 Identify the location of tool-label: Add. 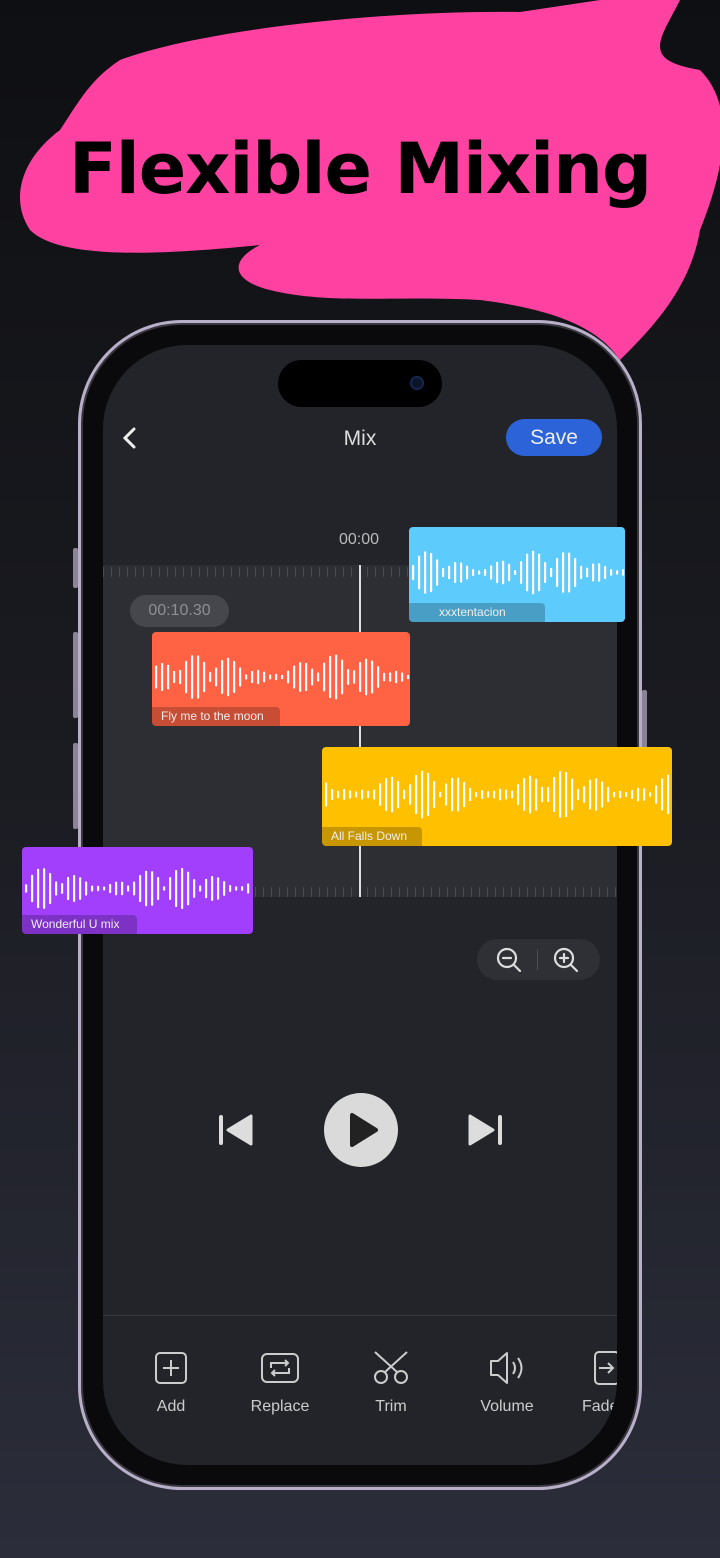
(171, 1406).